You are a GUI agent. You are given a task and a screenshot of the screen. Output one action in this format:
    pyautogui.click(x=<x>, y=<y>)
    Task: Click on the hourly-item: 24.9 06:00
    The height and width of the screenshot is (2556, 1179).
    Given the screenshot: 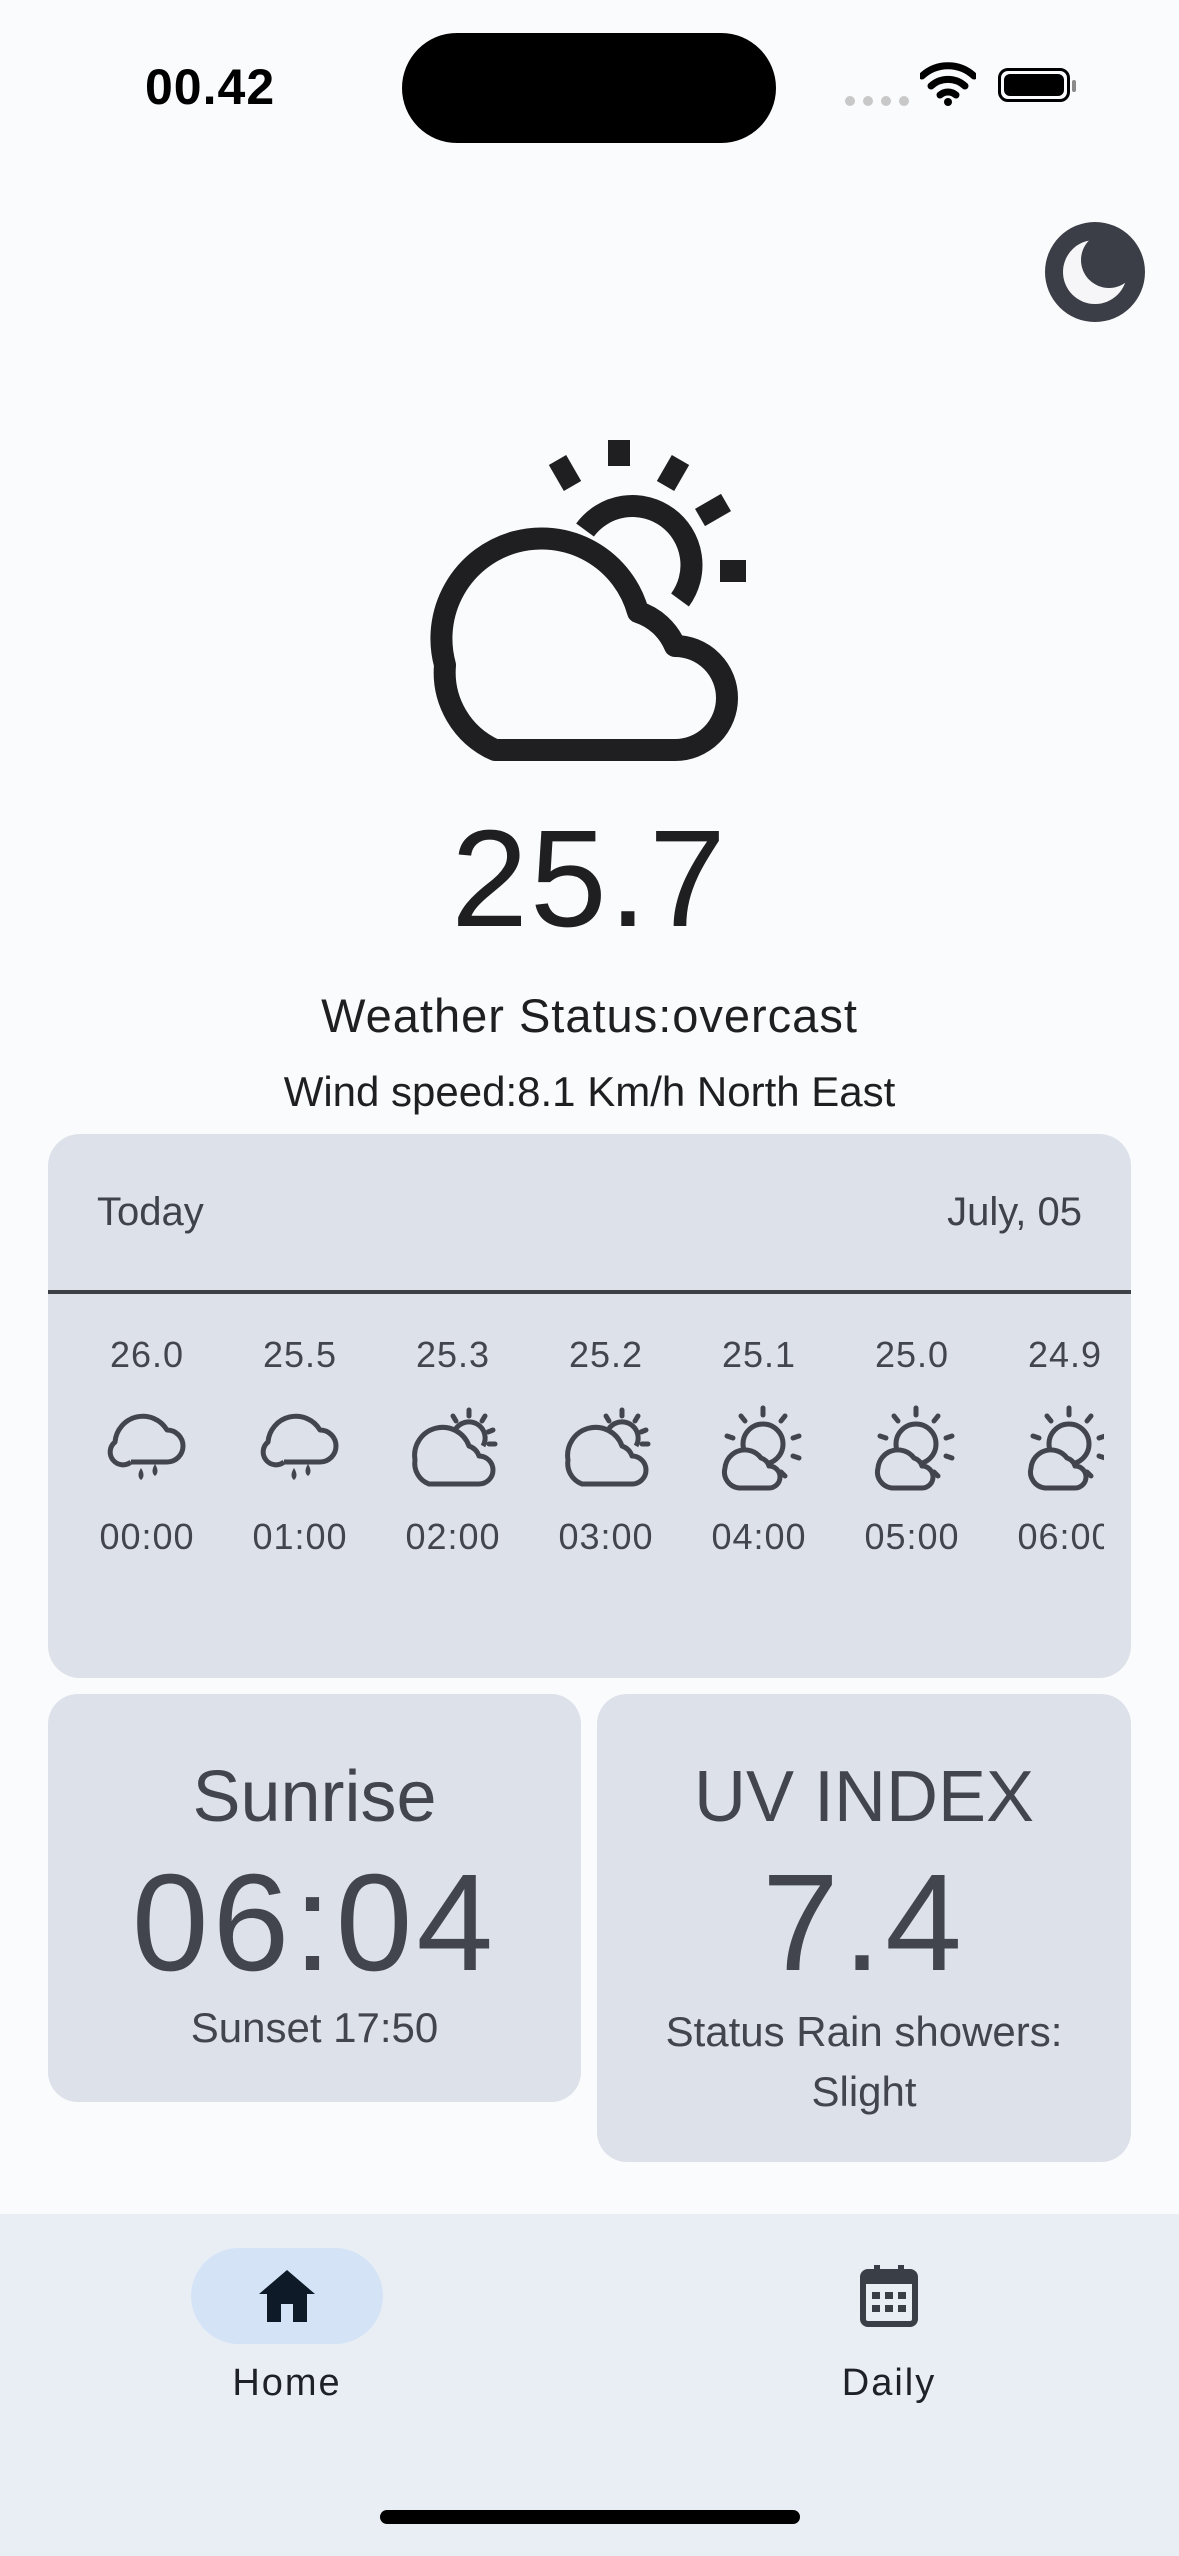 What is the action you would take?
    pyautogui.click(x=1047, y=1446)
    